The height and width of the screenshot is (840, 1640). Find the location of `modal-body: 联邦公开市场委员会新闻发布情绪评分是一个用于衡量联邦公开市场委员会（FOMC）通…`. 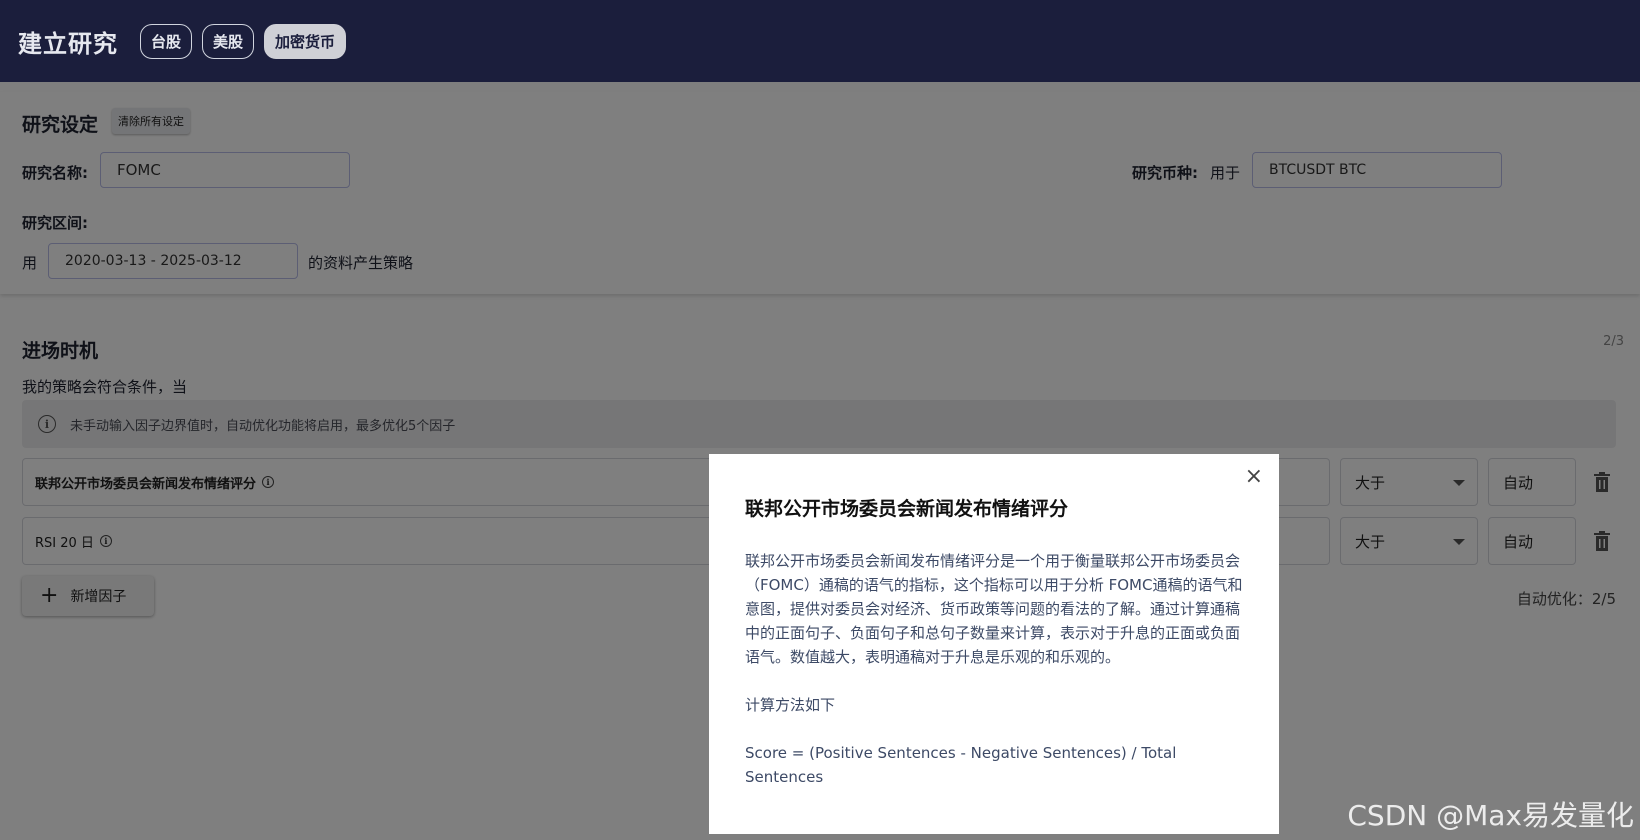

modal-body: 联邦公开市场委员会新闻发布情绪评分是一个用于衡量联邦公开市场委员会（FOMC）通… is located at coordinates (994, 669).